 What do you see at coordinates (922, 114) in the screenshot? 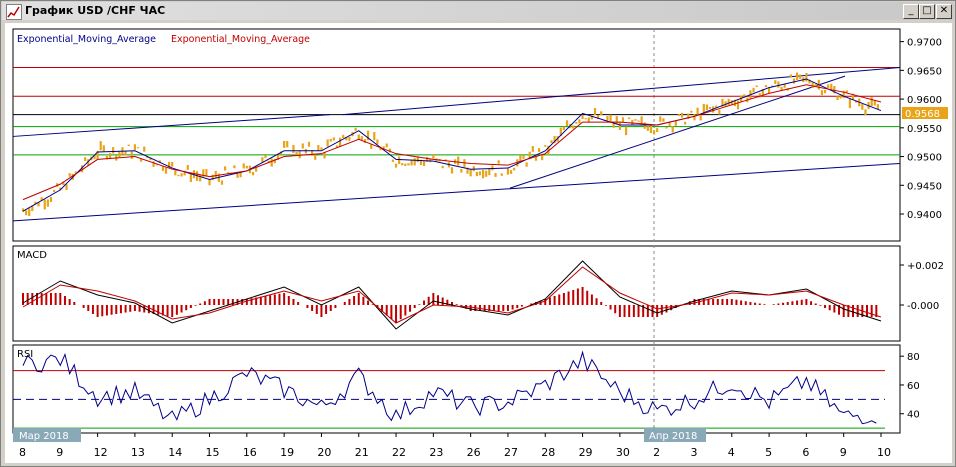
I see `current-price-label: 0.9568` at bounding box center [922, 114].